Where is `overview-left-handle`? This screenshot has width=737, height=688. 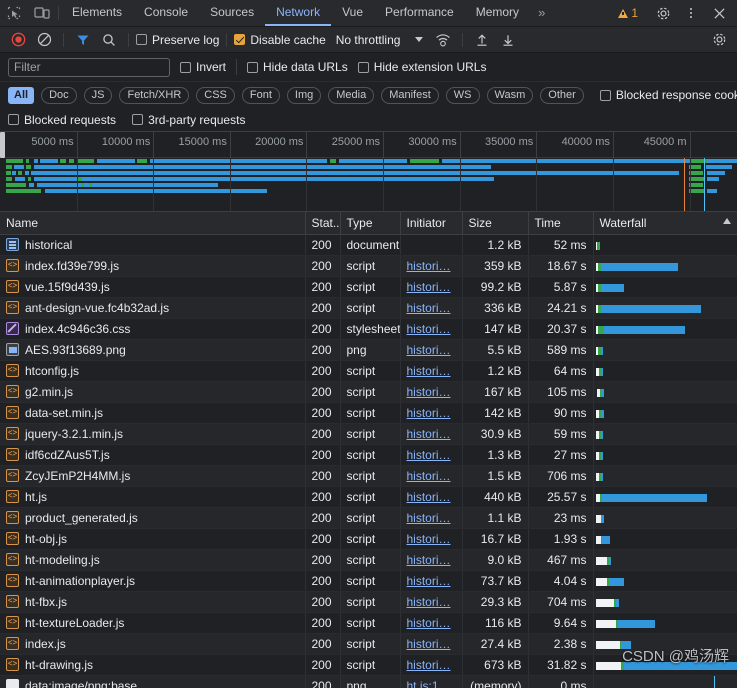
overview-left-handle is located at coordinates (2, 145).